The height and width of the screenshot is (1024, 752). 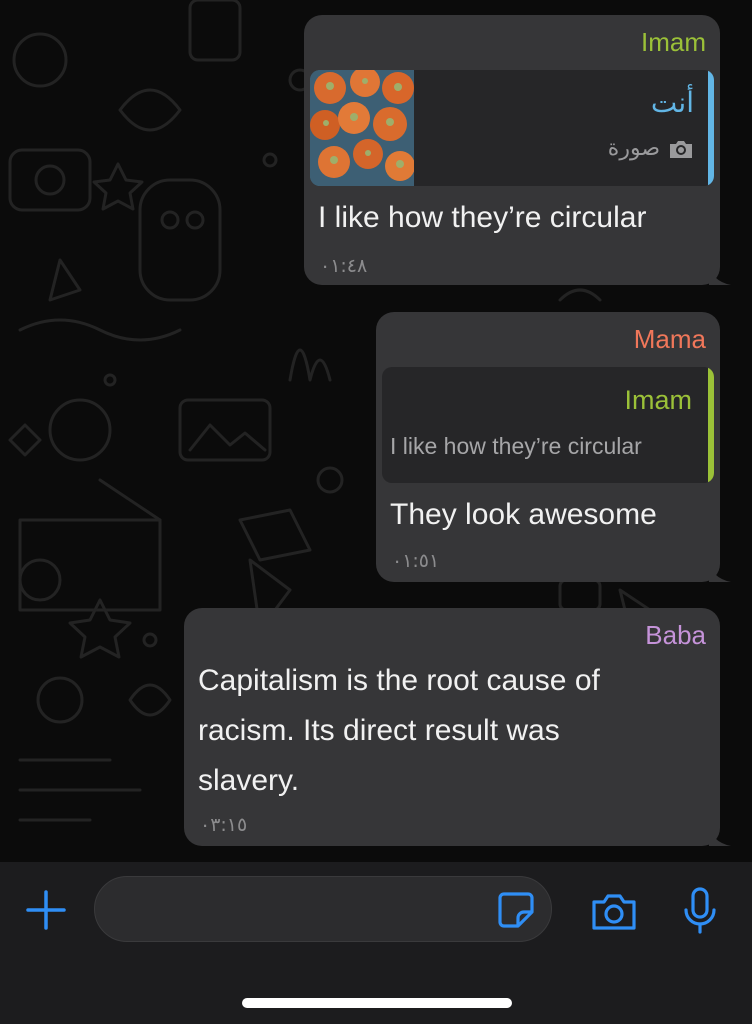 I want to click on plus-icon, so click(x=46, y=910).